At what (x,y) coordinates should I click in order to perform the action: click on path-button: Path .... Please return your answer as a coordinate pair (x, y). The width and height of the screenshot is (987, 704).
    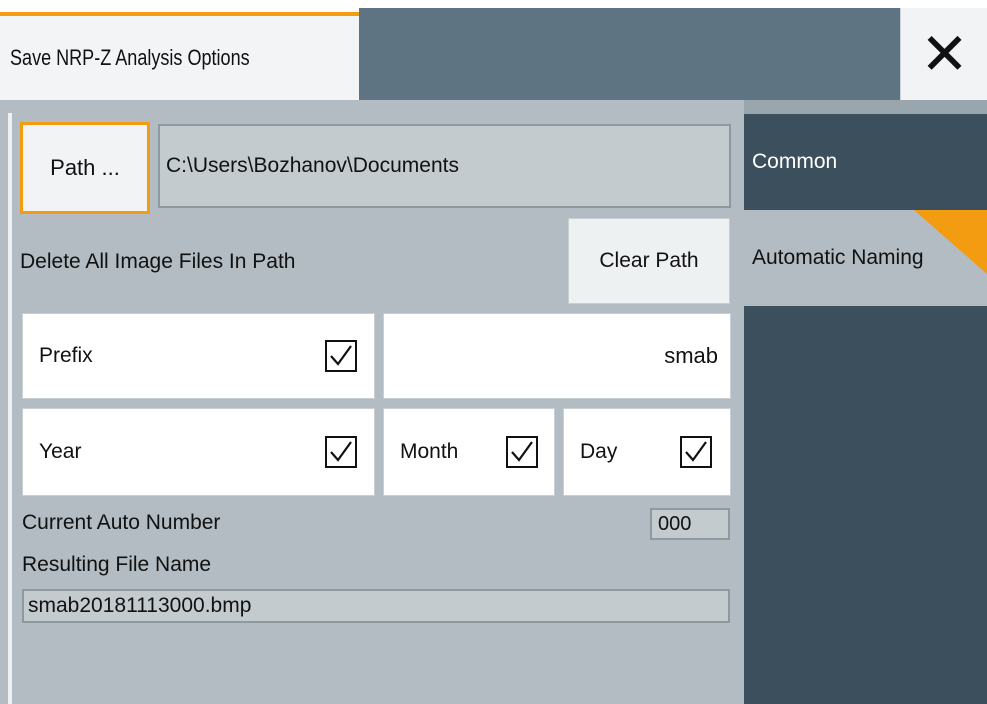
    Looking at the image, I should click on (85, 168).